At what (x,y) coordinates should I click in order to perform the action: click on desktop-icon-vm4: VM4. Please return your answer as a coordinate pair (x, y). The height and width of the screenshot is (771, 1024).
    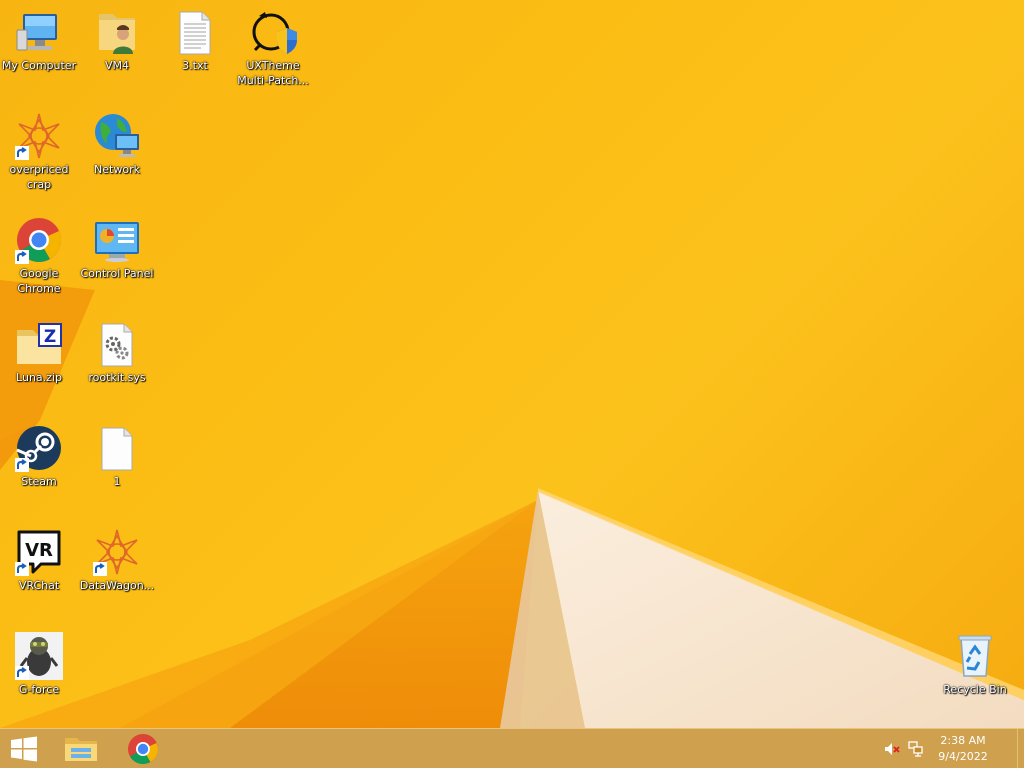
    Looking at the image, I should click on (117, 48).